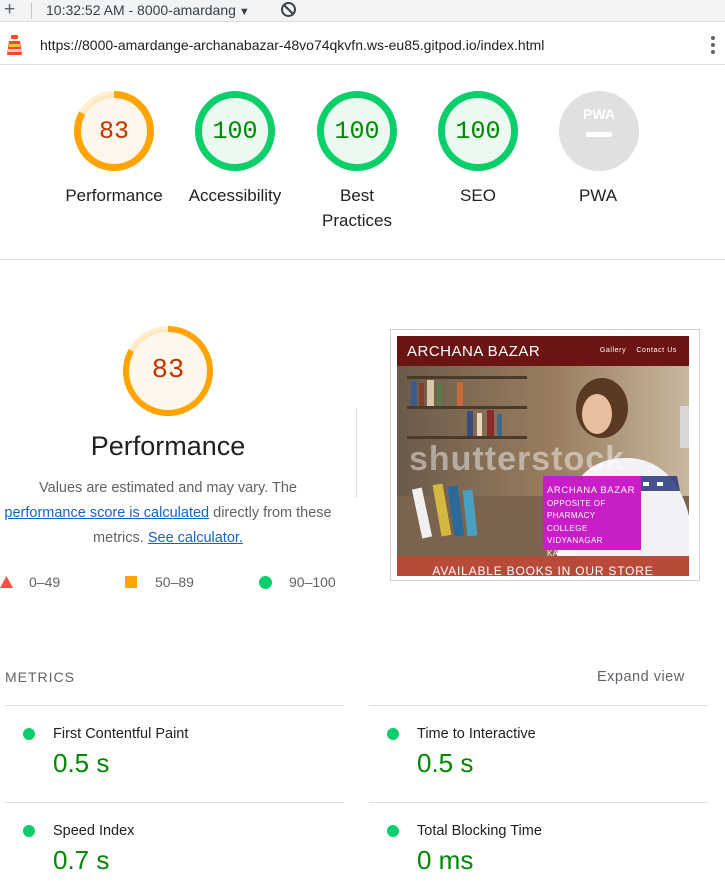 The width and height of the screenshot is (725, 893). Describe the element at coordinates (476, 734) in the screenshot. I see `metric-name: Time to Interactive` at that location.